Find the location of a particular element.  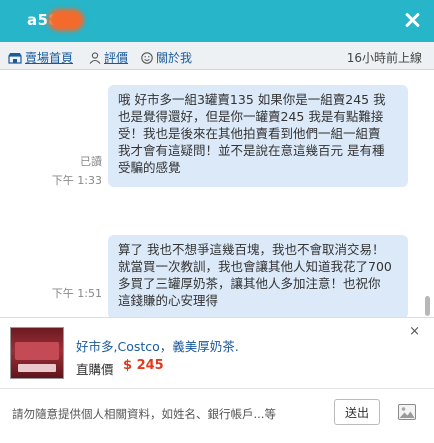

image-upload-icon is located at coordinates (407, 412).